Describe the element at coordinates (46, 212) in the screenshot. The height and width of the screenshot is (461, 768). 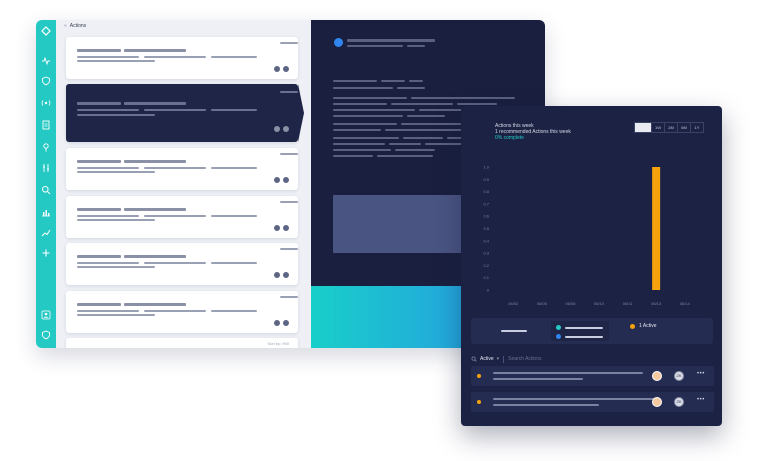
I see `bar-chart-icon` at that location.